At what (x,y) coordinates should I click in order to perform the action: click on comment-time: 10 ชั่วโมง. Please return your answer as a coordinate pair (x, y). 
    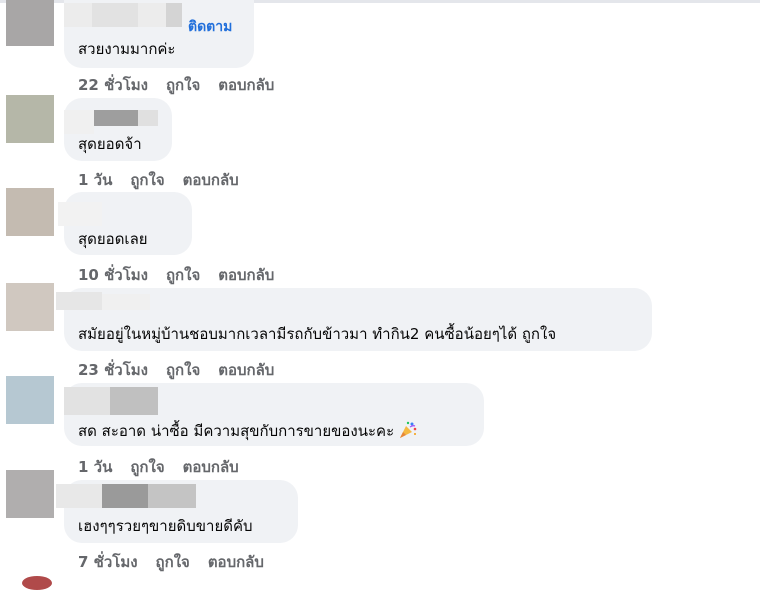
    Looking at the image, I should click on (113, 275).